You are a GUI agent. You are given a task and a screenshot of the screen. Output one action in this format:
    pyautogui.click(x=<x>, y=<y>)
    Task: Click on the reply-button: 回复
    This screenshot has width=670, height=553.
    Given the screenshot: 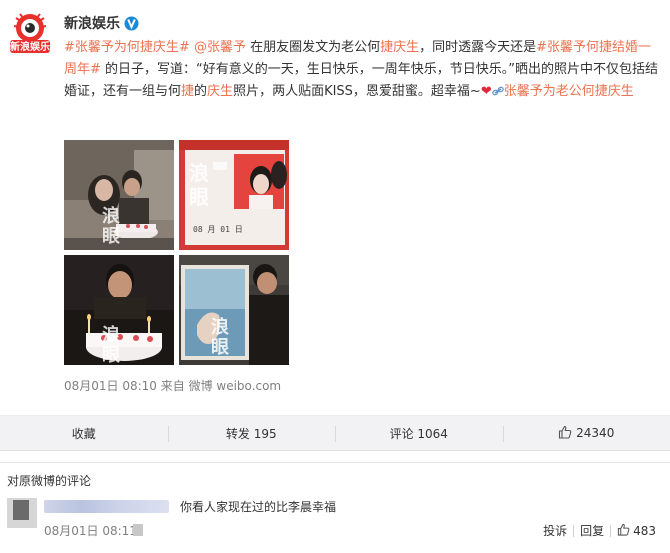 What is the action you would take?
    pyautogui.click(x=592, y=530)
    